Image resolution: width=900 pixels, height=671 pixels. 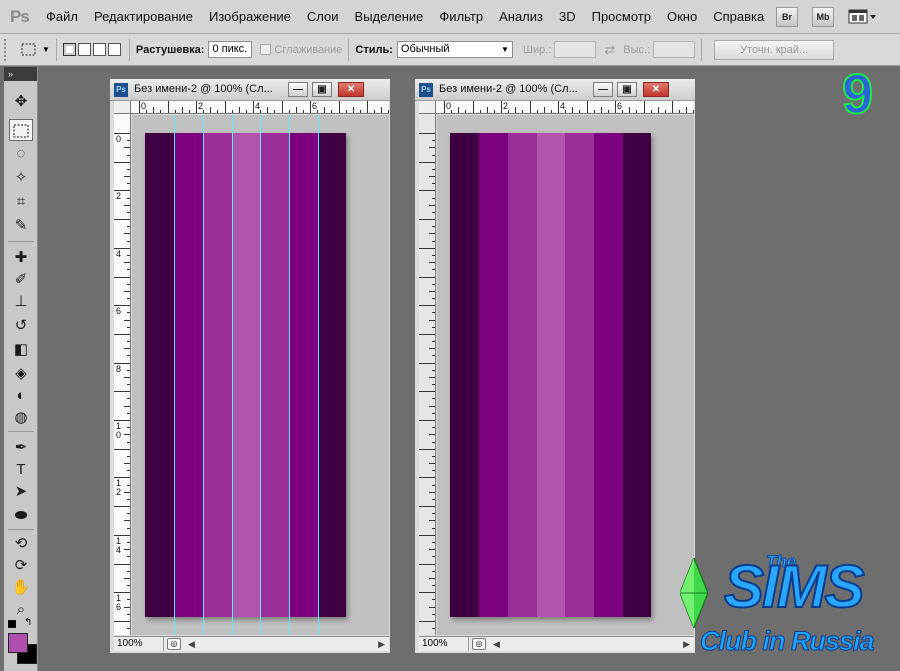 What do you see at coordinates (323, 16) in the screenshot?
I see `menu-layers: Слои` at bounding box center [323, 16].